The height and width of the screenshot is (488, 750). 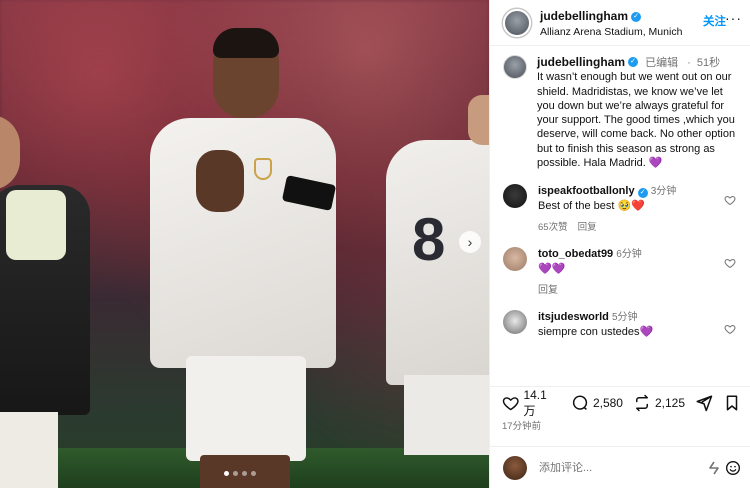 What do you see at coordinates (246, 408) in the screenshot?
I see `main-player-shorts` at bounding box center [246, 408].